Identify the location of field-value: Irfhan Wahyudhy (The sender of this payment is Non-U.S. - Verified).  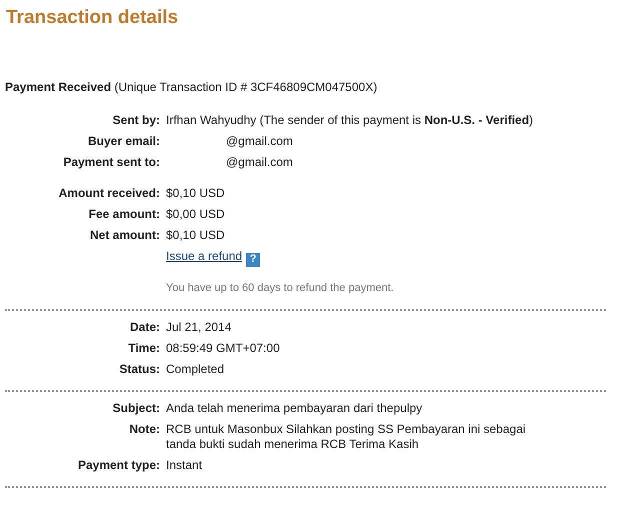
(349, 120).